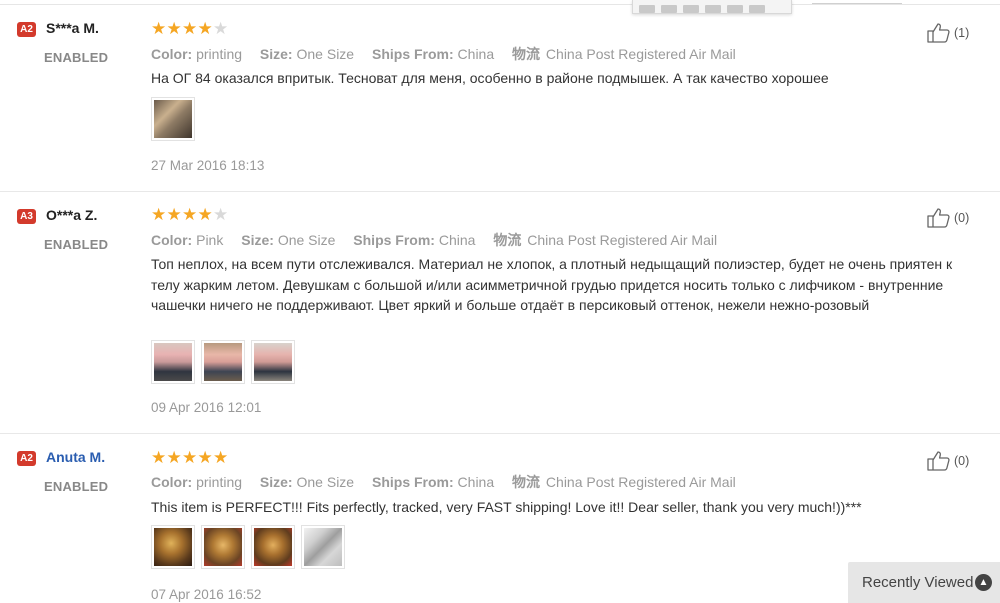  I want to click on image-thumbnail-strip, so click(712, 7).